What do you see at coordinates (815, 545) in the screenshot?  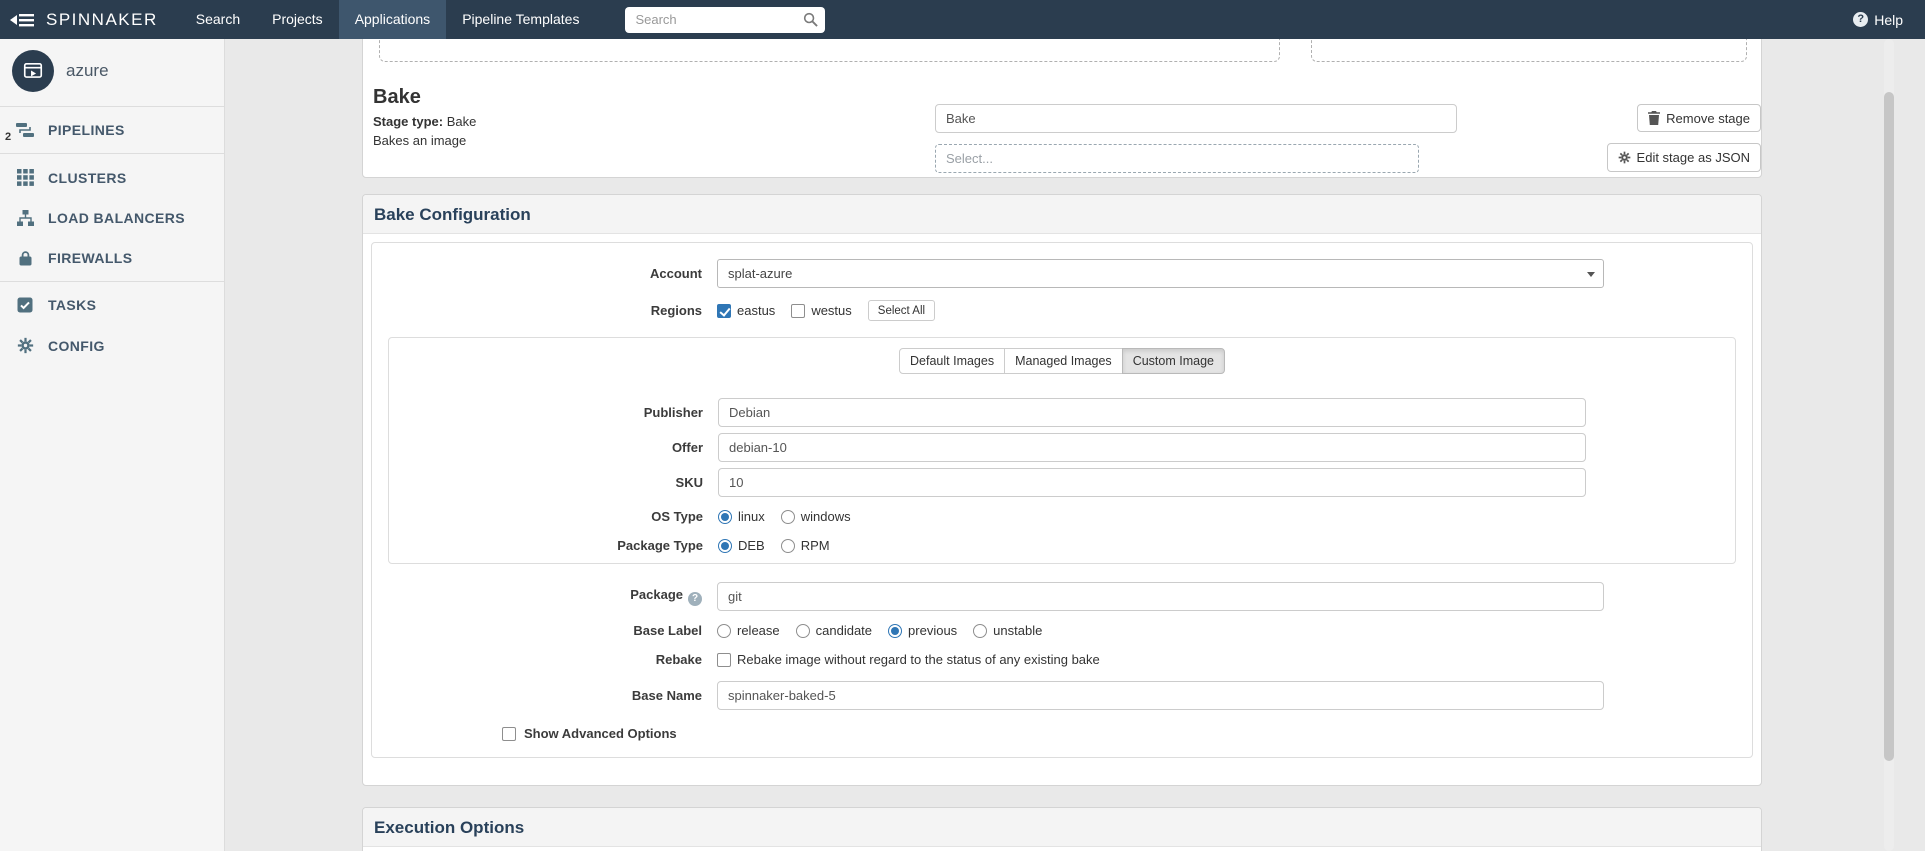 I see `package-type-rpm-label: RPM` at bounding box center [815, 545].